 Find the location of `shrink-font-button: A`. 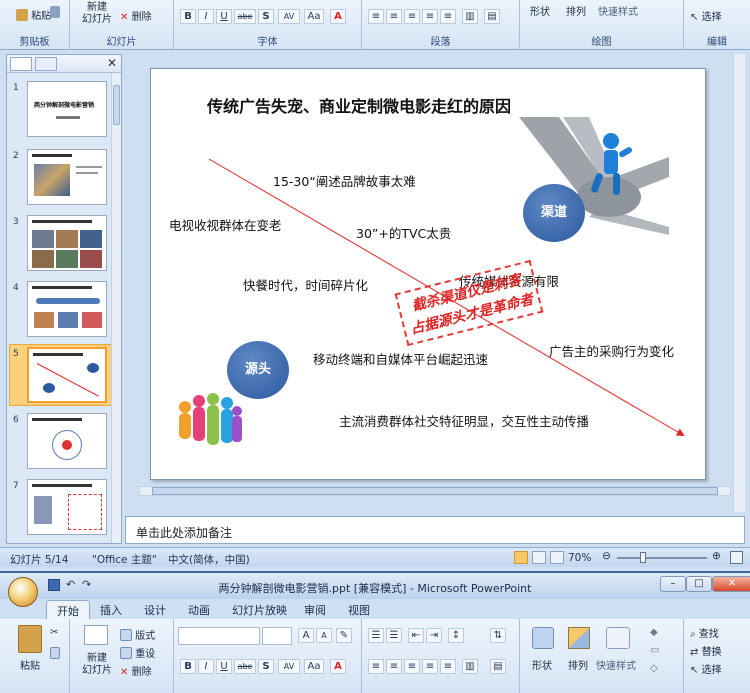

shrink-font-button: A is located at coordinates (324, 635).